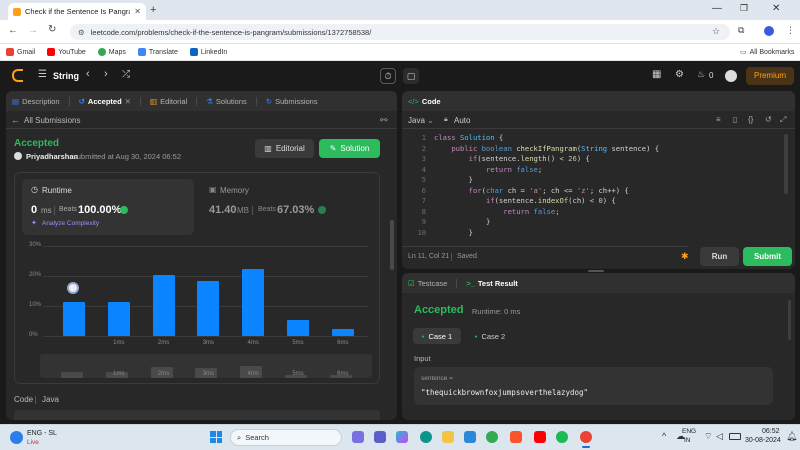 Image resolution: width=800 pixels, height=450 pixels. What do you see at coordinates (717, 8) in the screenshot?
I see `minimize-icon: —` at bounding box center [717, 8].